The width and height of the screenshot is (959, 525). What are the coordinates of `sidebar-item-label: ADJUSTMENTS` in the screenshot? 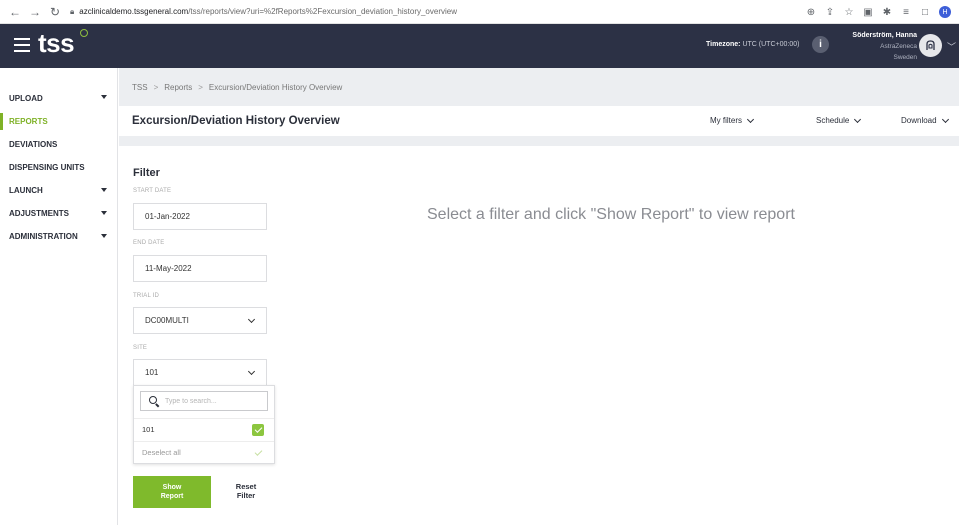 It's located at (39, 213).